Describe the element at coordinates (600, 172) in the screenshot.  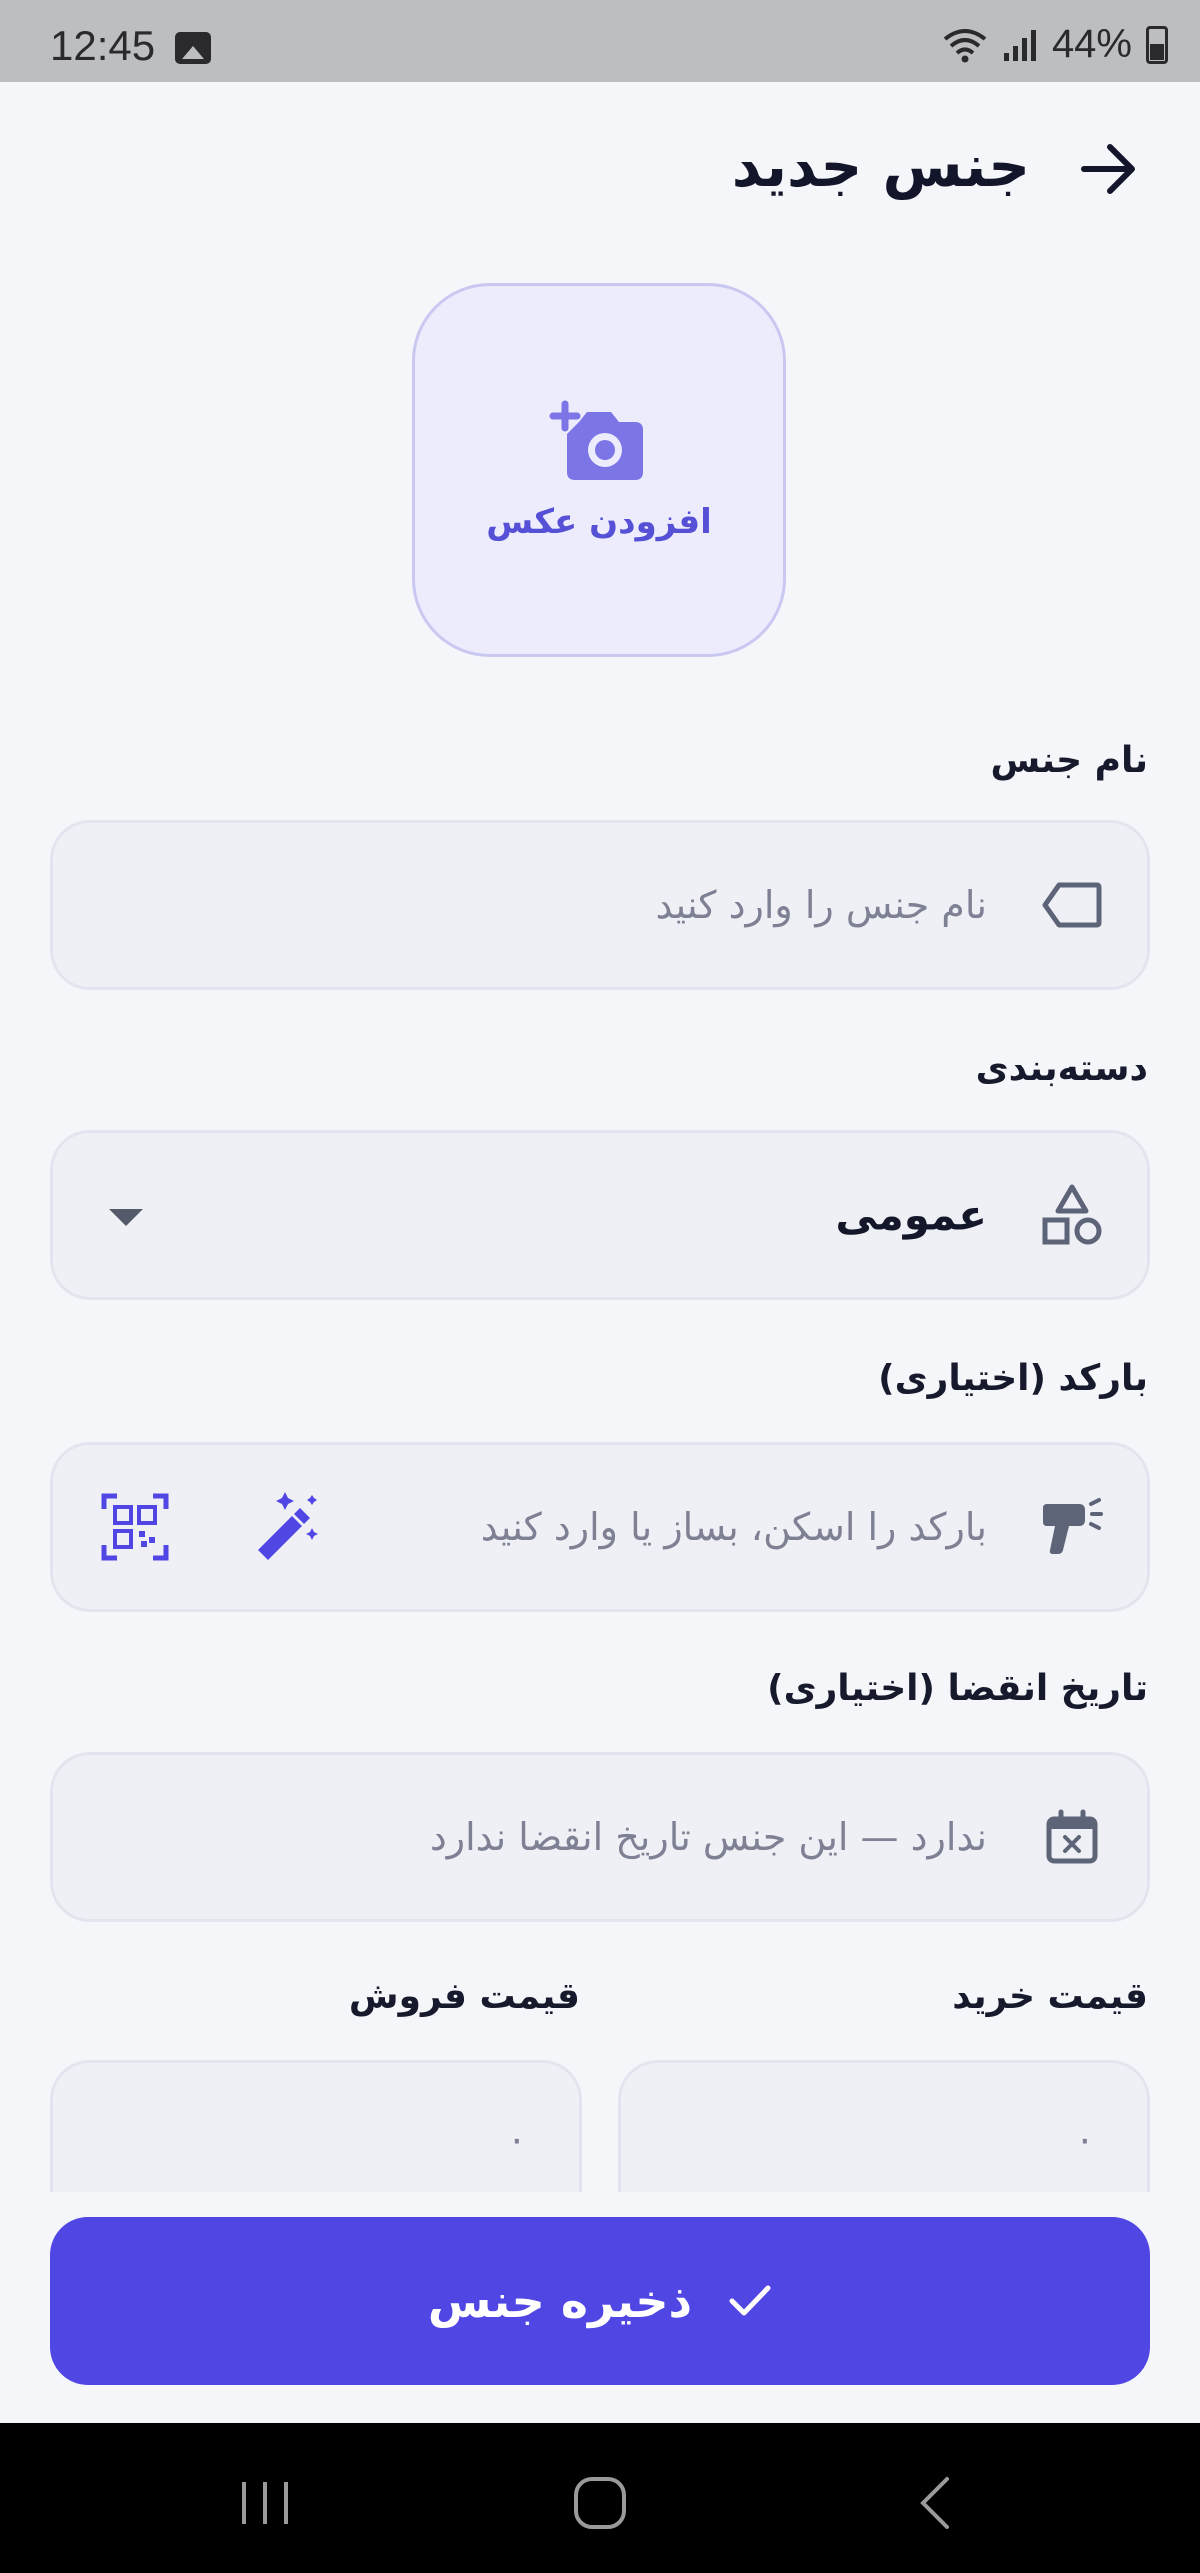
I see `app-header: جنس جدید` at that location.